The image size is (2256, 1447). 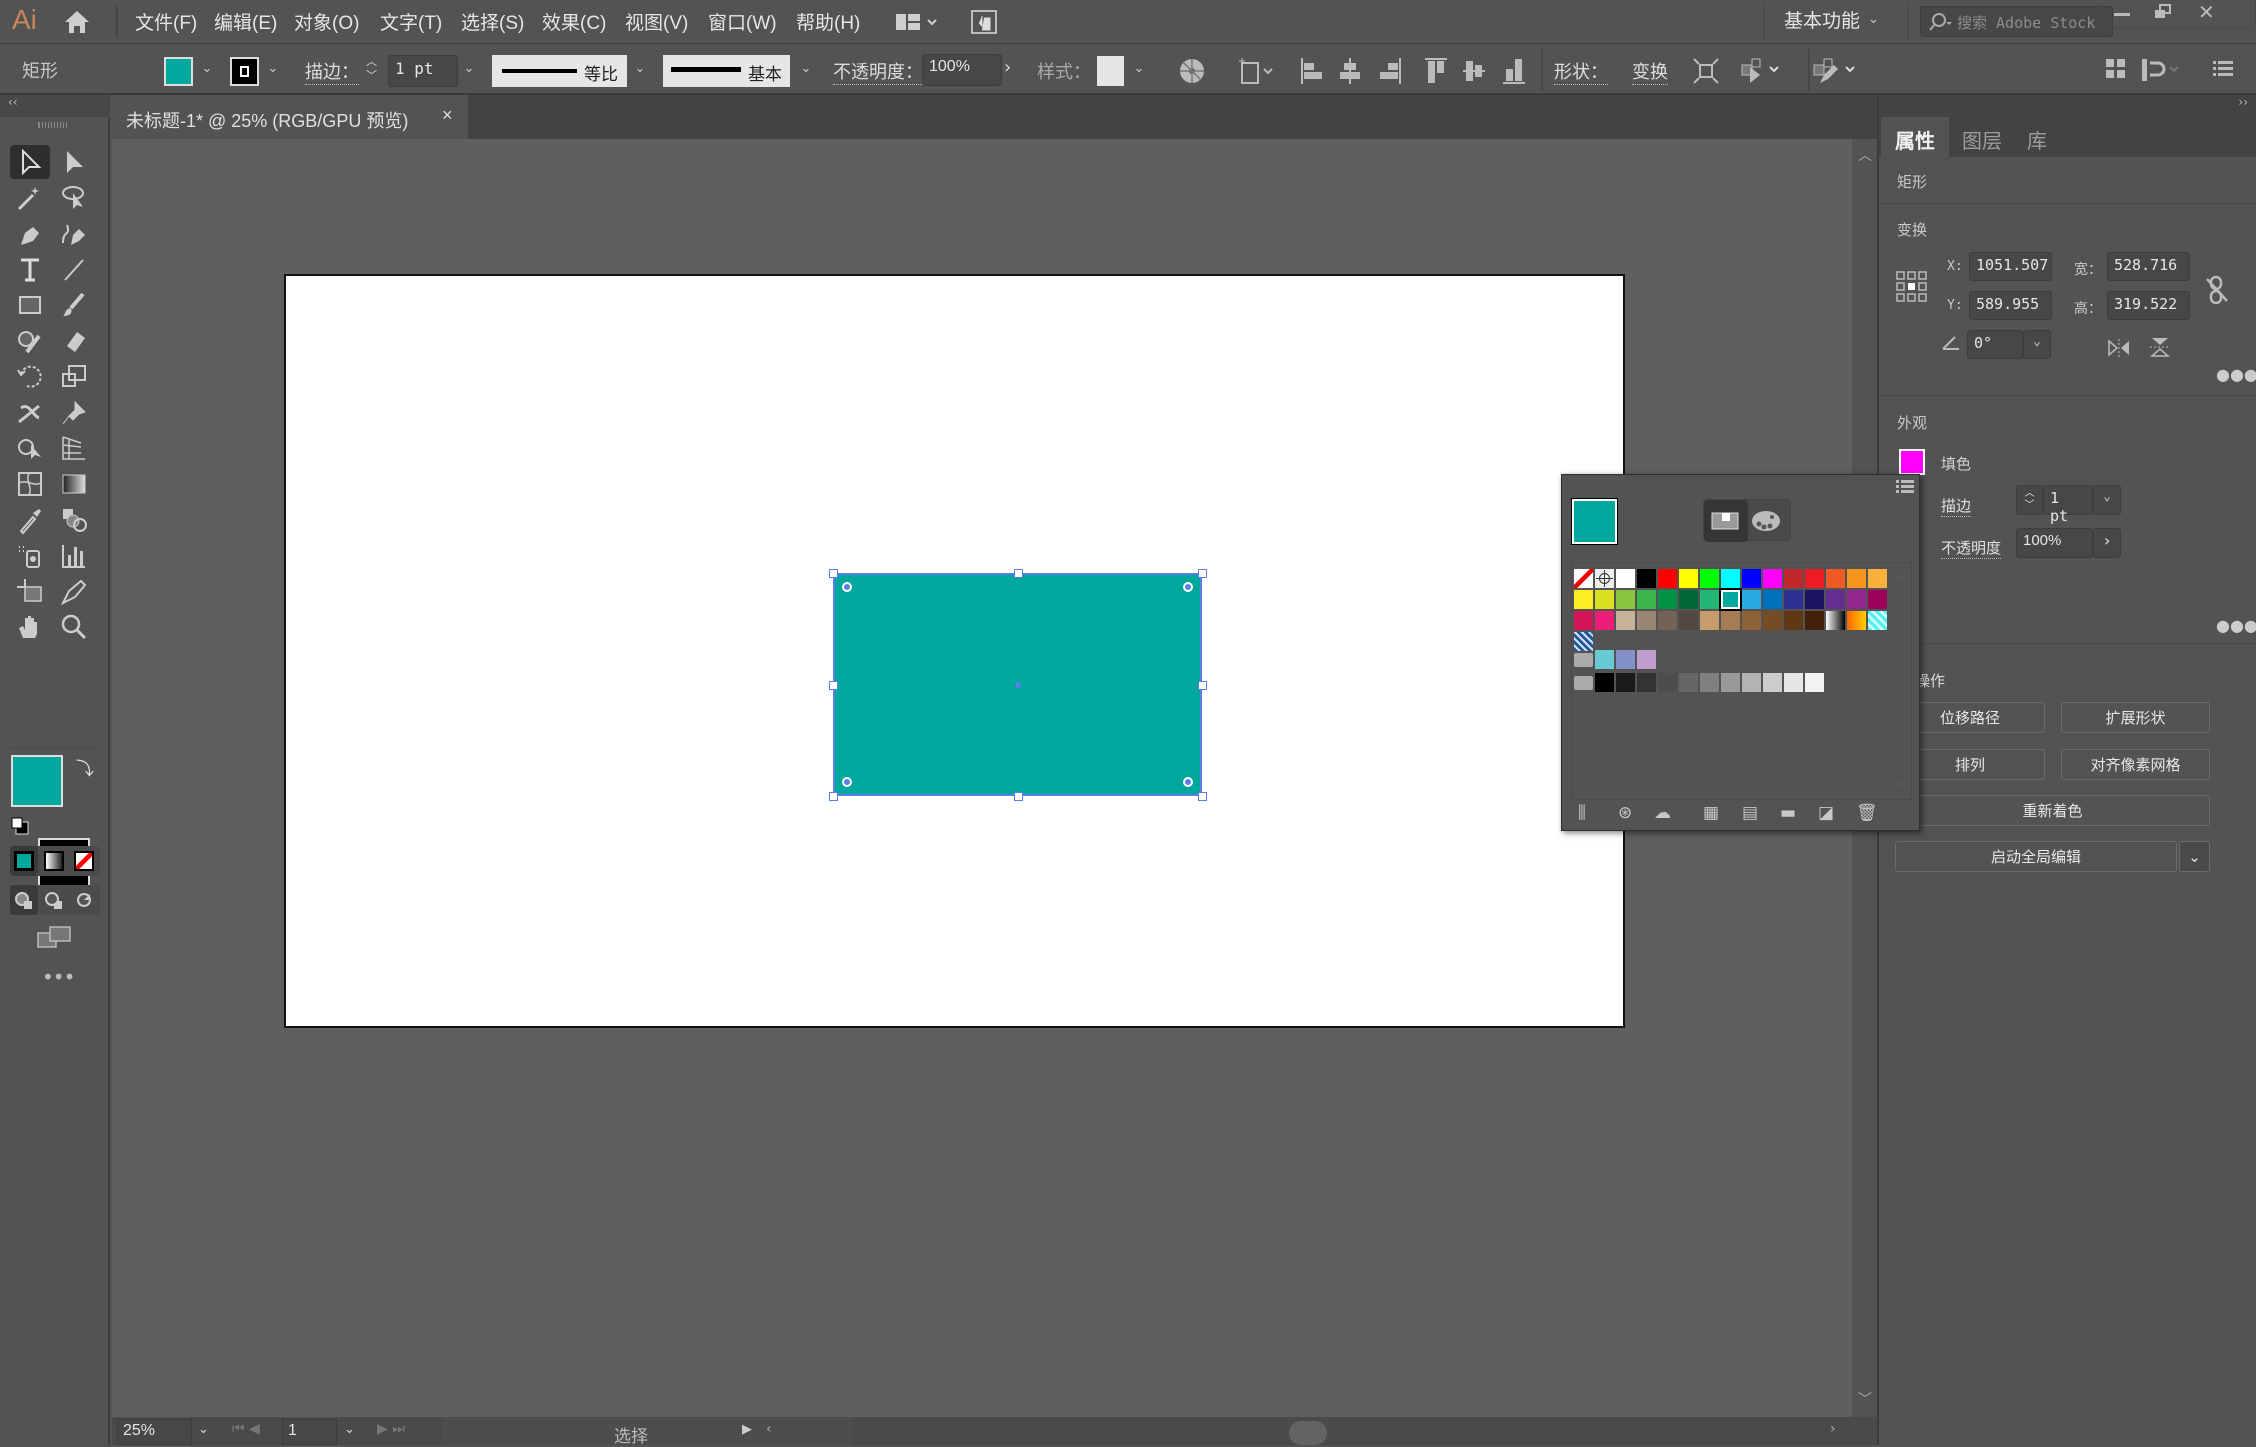 I want to click on collapse-dock-icon: ››, so click(x=2243, y=102).